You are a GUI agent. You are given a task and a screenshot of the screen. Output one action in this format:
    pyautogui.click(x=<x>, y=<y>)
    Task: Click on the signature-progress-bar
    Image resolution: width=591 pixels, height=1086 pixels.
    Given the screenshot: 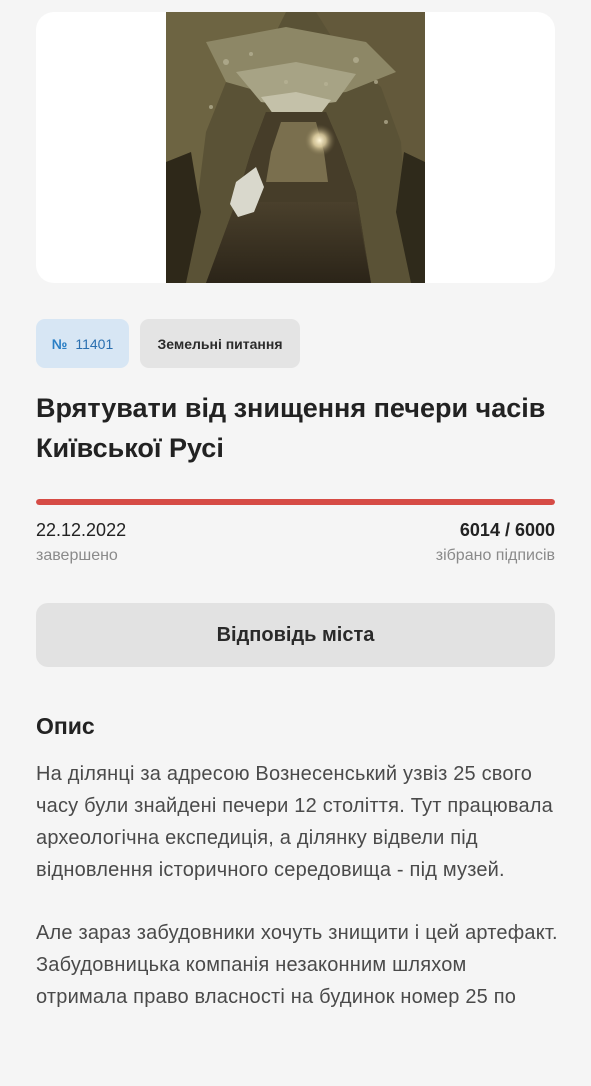 What is the action you would take?
    pyautogui.click(x=295, y=502)
    